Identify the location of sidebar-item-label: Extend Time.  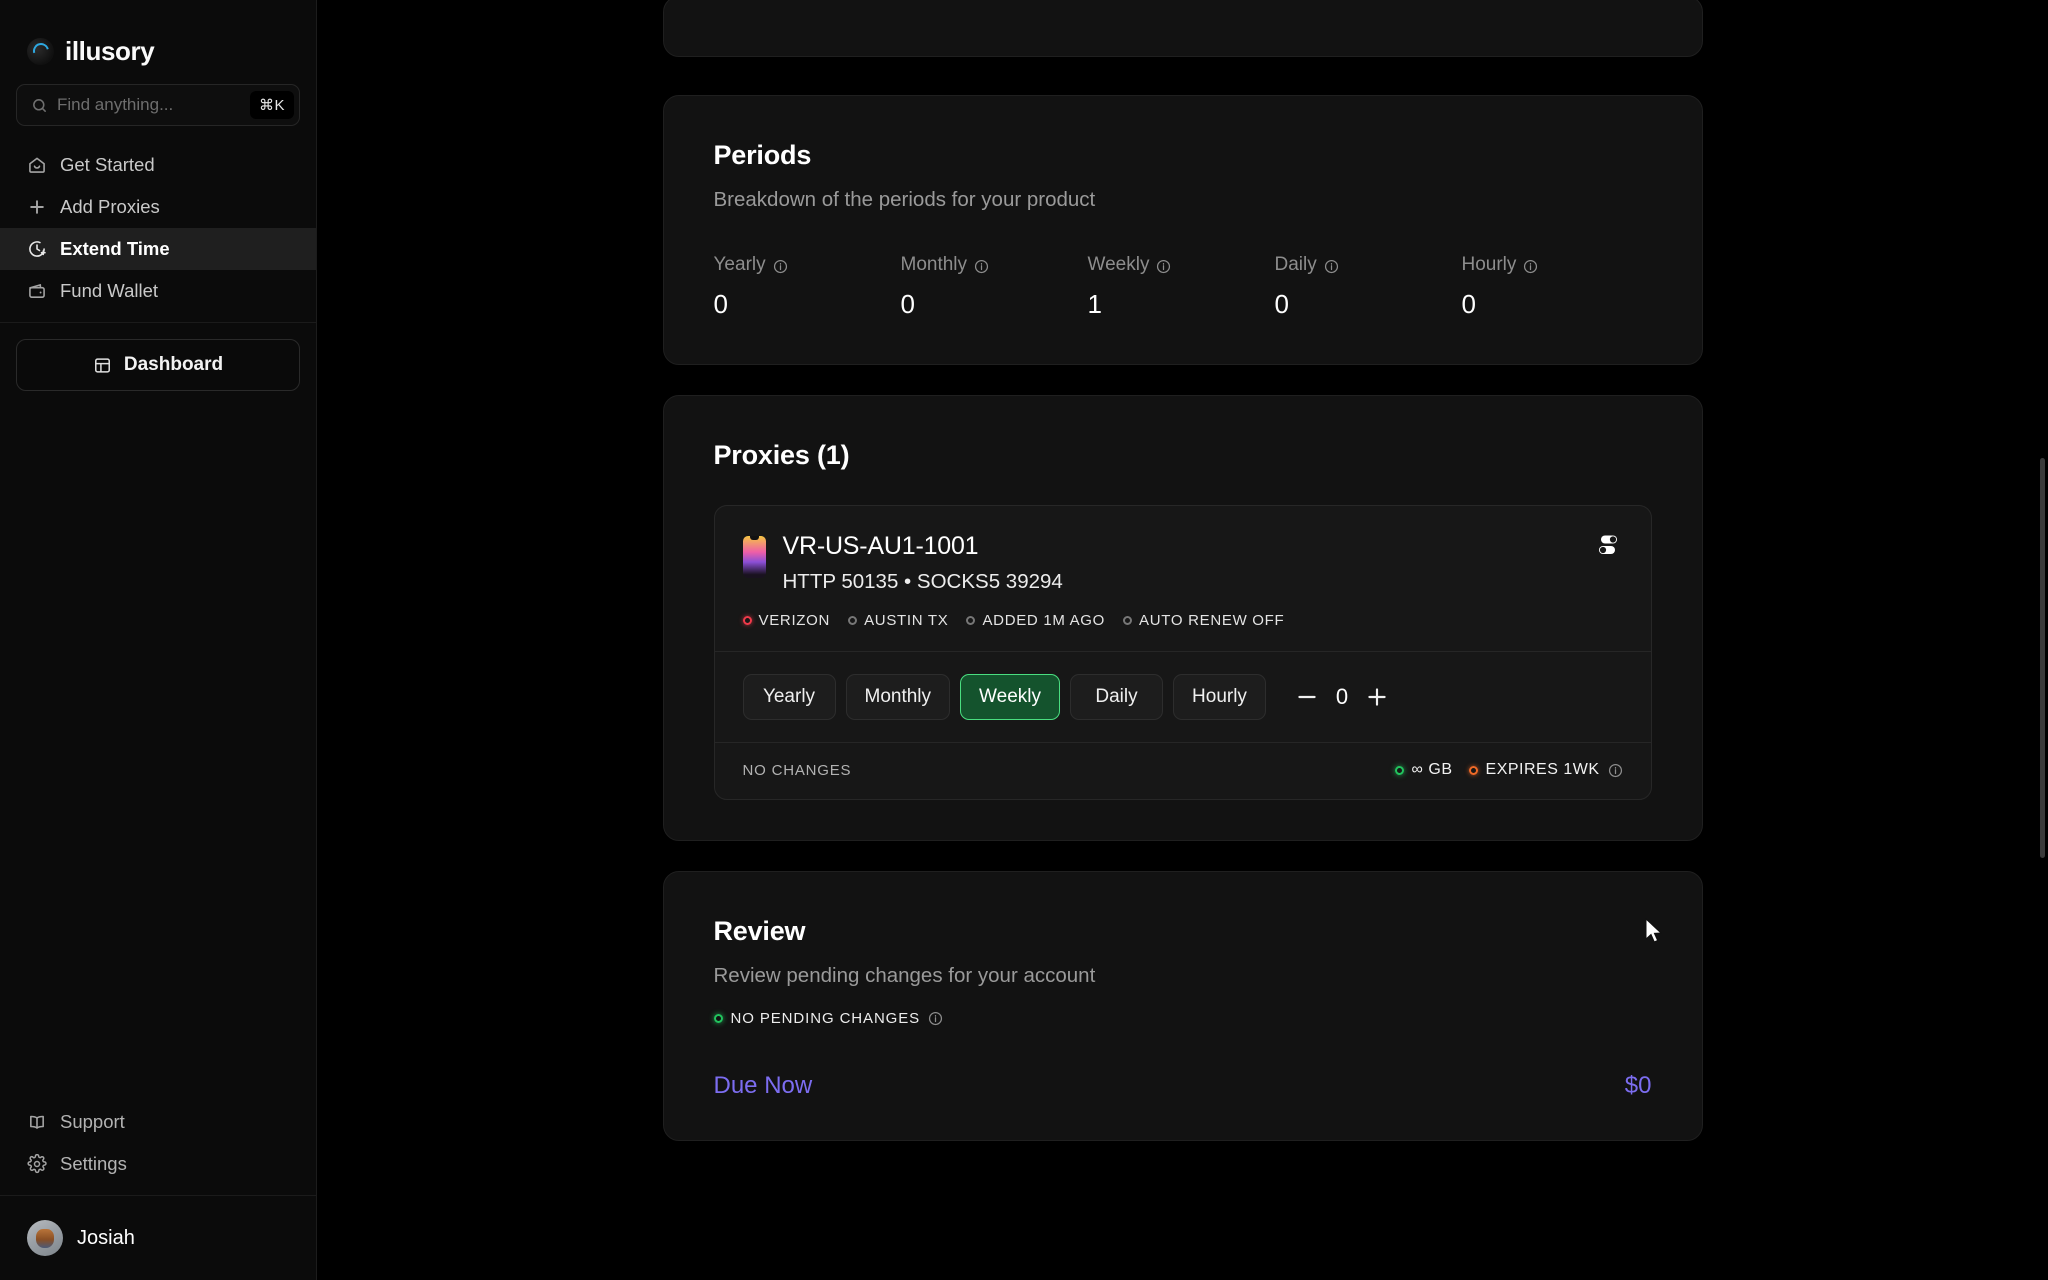
(115, 248).